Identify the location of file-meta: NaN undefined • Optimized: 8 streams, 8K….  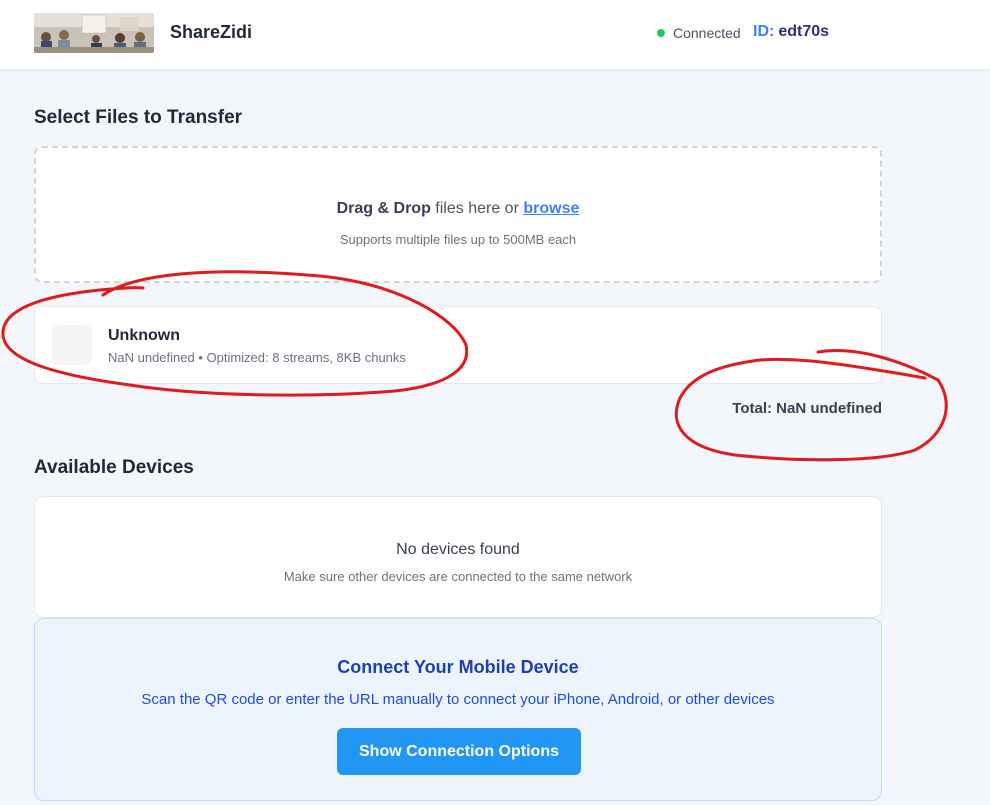
(257, 357).